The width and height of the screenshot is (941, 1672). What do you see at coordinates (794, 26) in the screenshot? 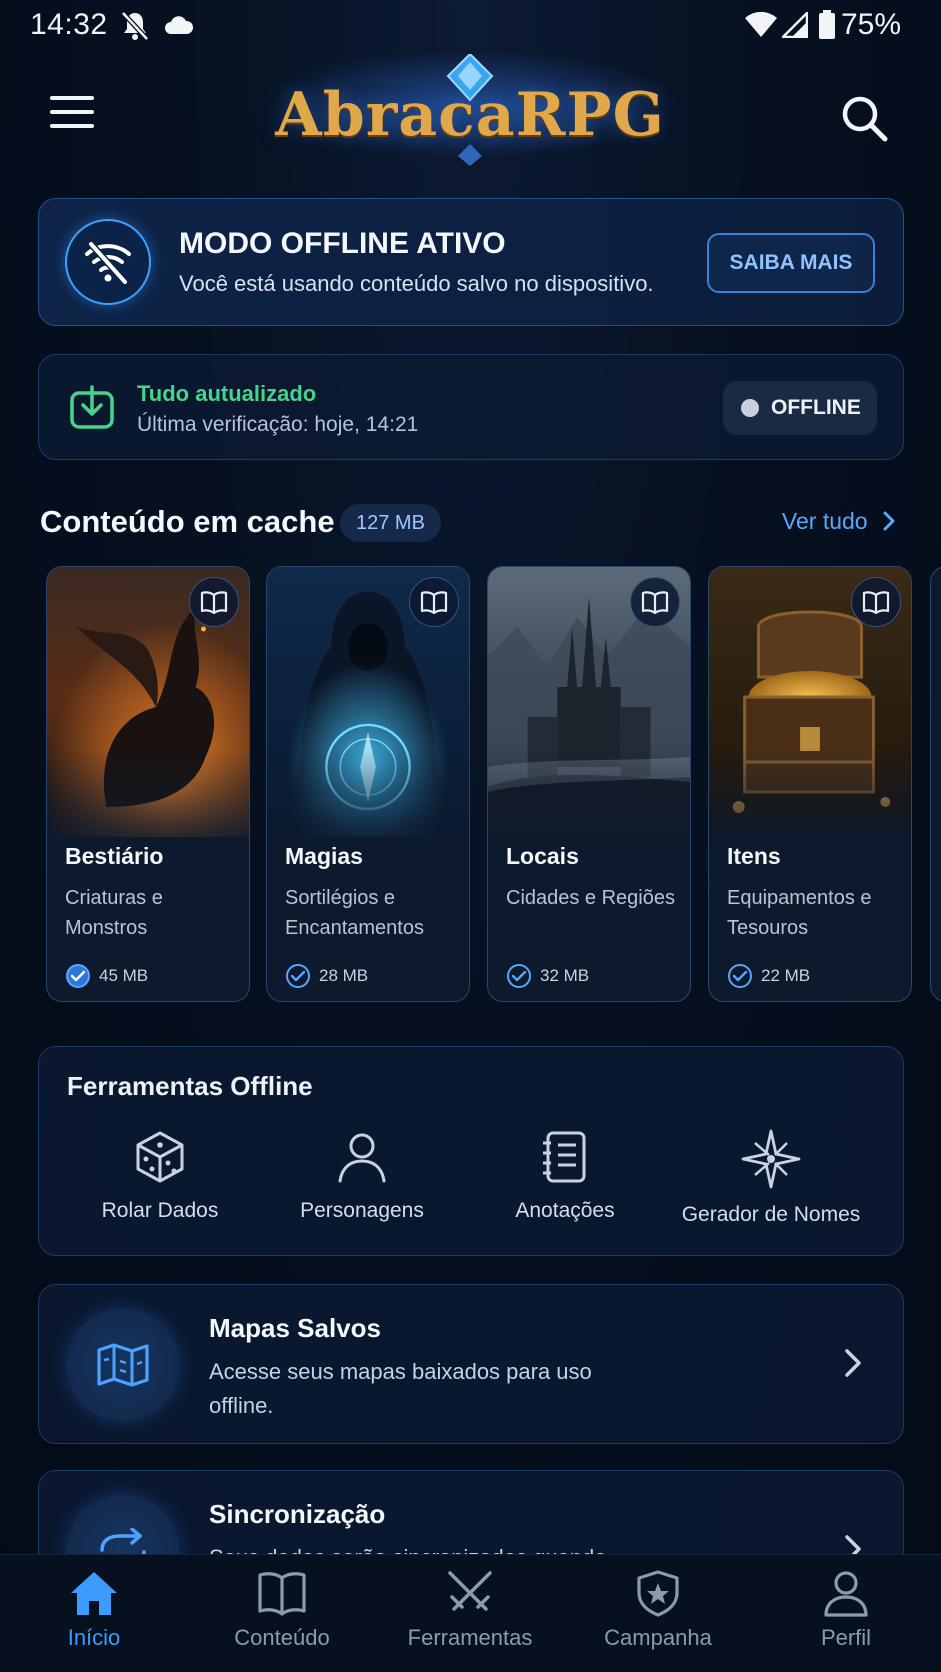
I see `cell-signal-icon` at bounding box center [794, 26].